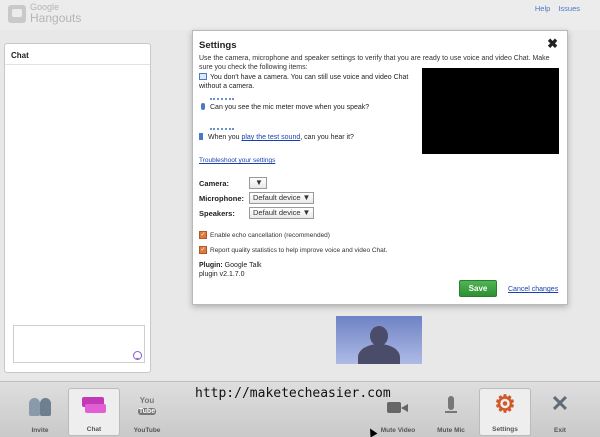 The image size is (600, 437). I want to click on watermark-url: http://maketecheasier.com, so click(293, 393).